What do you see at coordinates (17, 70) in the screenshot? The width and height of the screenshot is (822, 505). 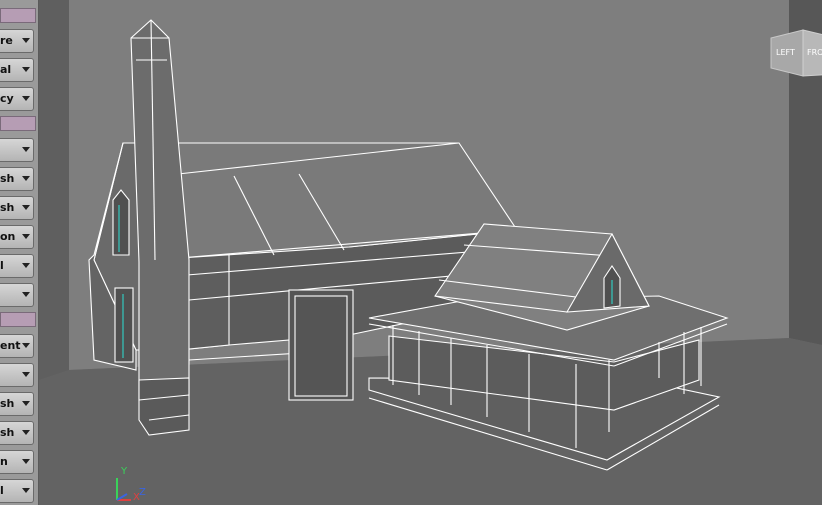 I see `shelf-button: al` at bounding box center [17, 70].